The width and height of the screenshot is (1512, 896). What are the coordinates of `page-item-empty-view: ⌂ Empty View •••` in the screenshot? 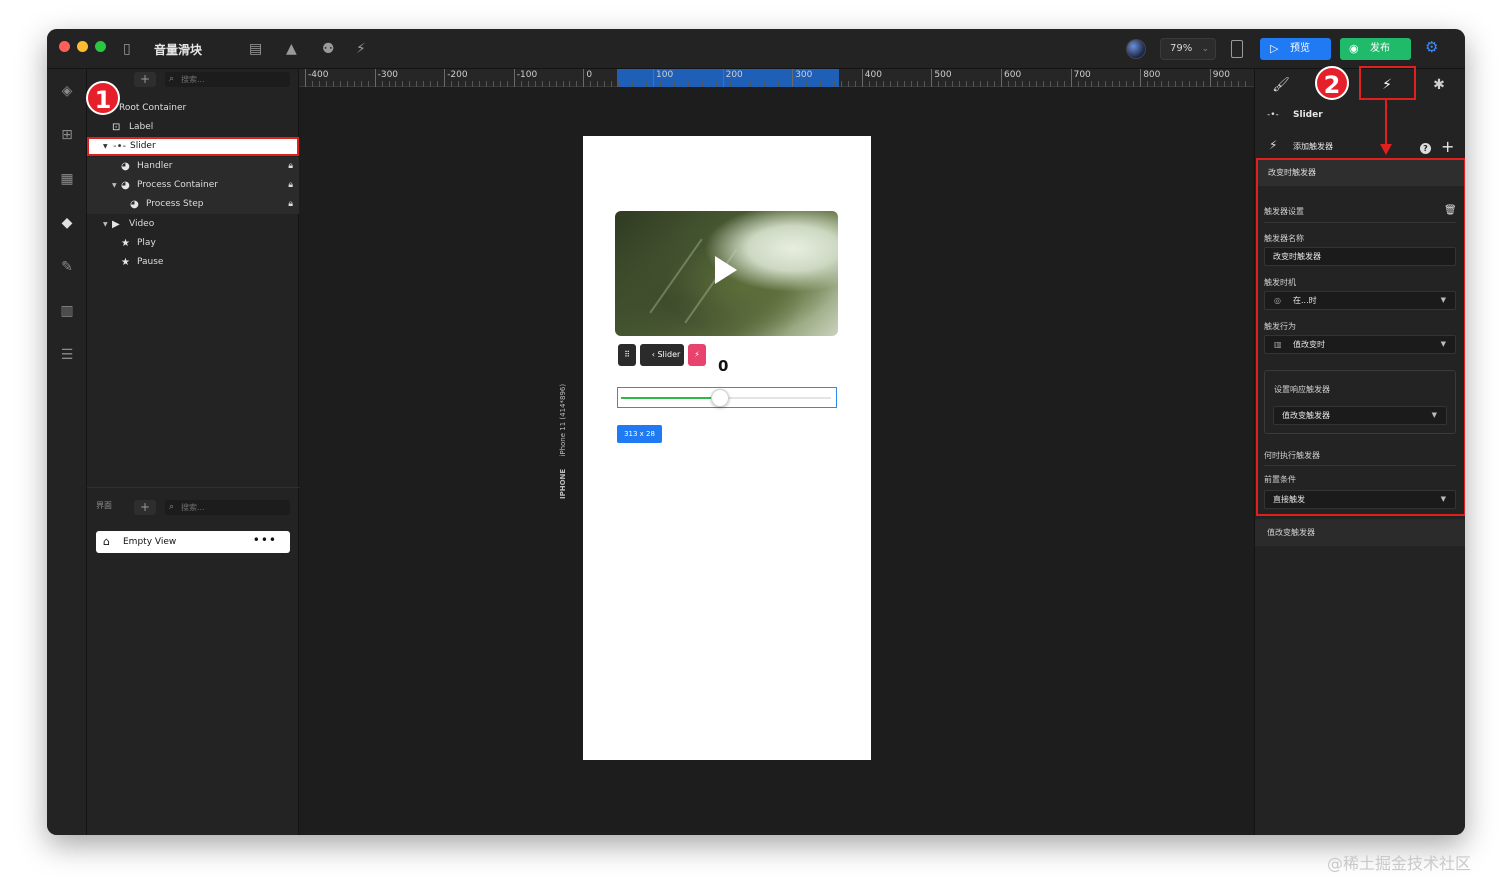 It's located at (193, 542).